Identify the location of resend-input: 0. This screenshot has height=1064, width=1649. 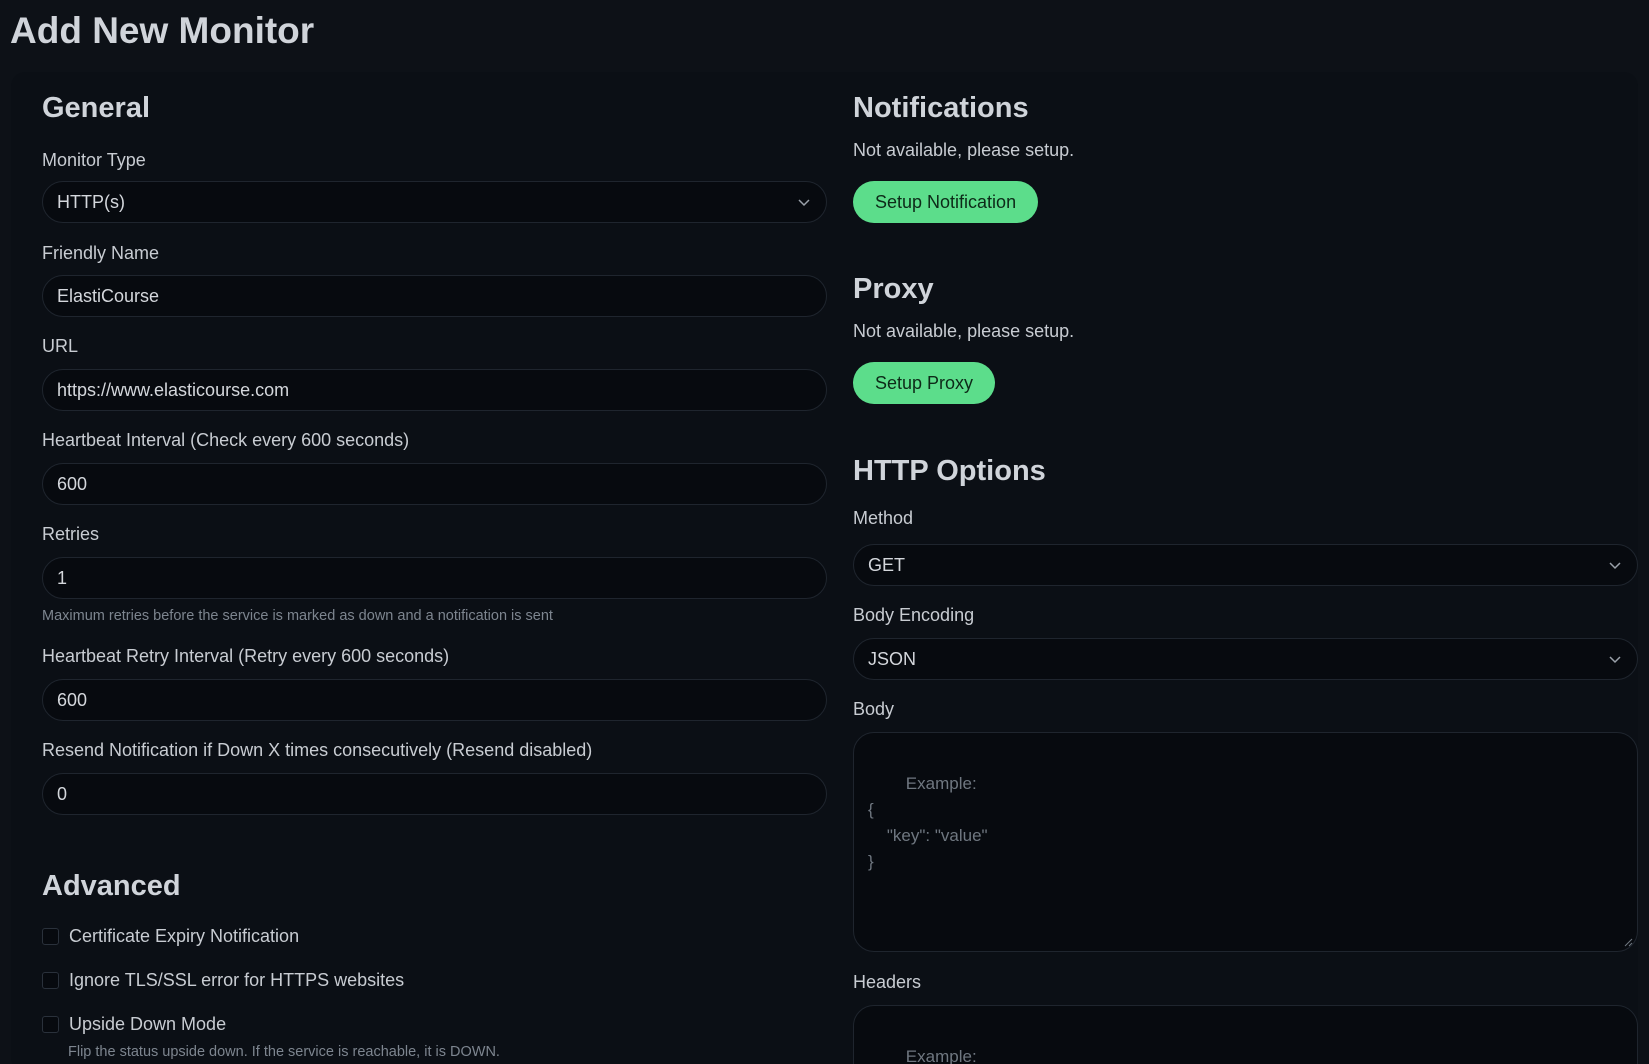
(434, 794).